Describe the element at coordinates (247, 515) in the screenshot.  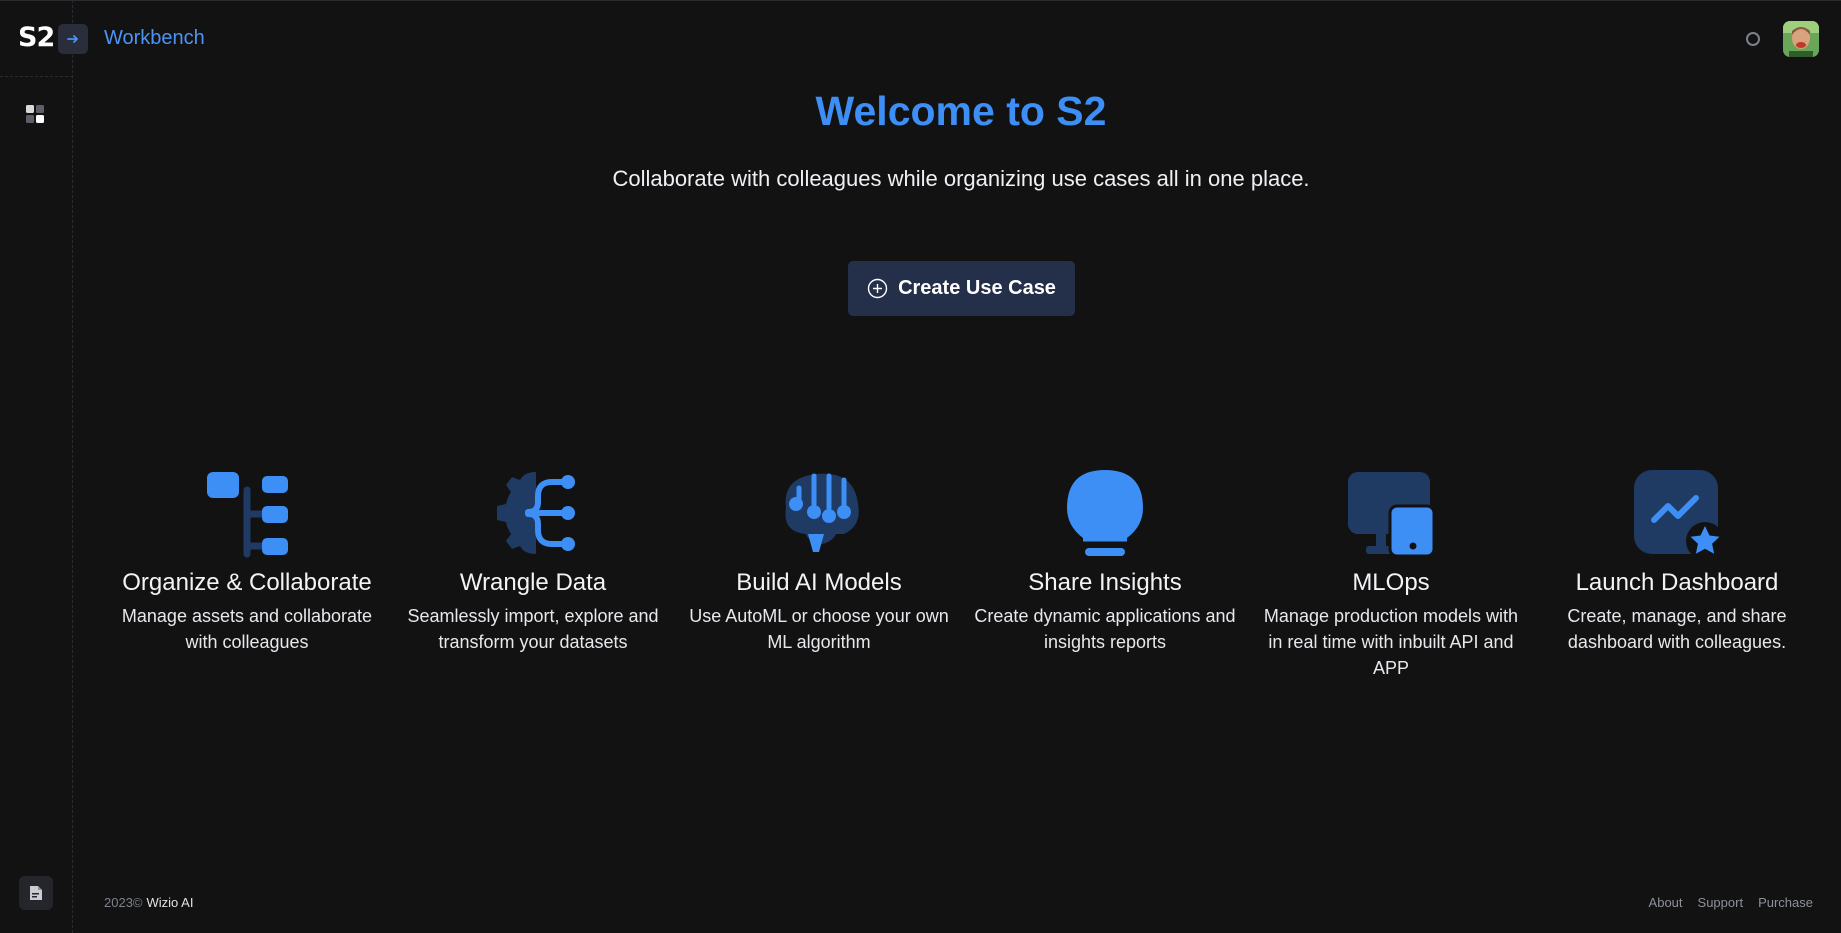
I see `hierarchy-icon` at that location.